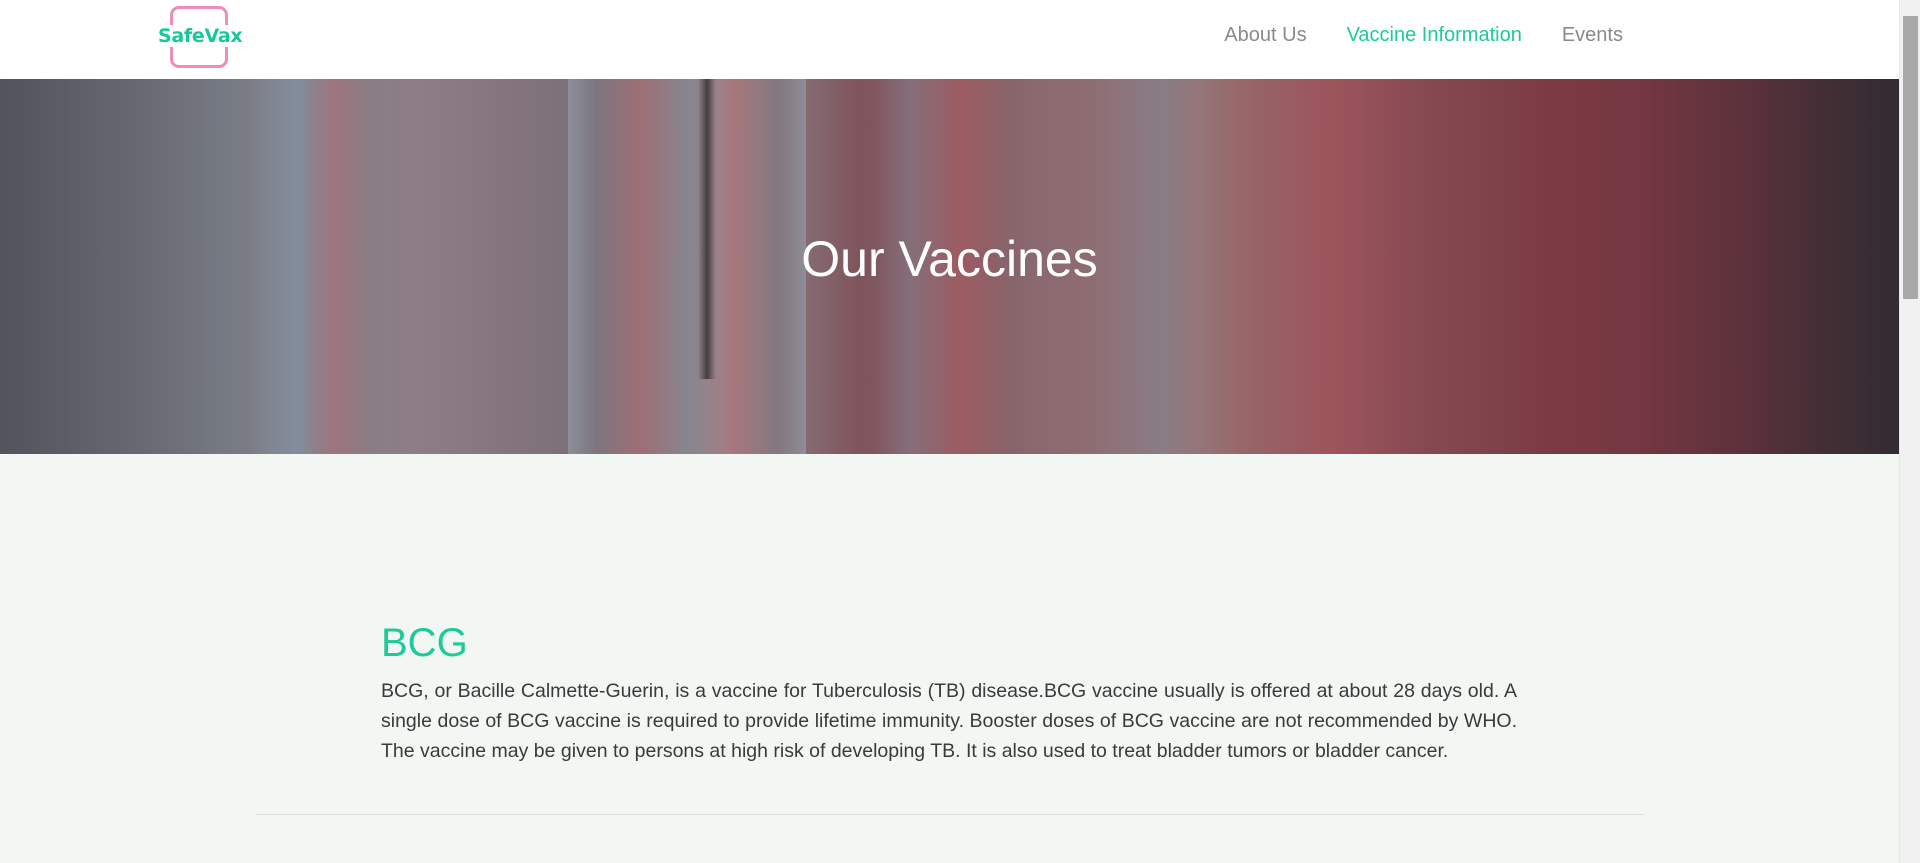 This screenshot has height=863, width=1920. I want to click on safevax-logo: SafeVax, so click(200, 37).